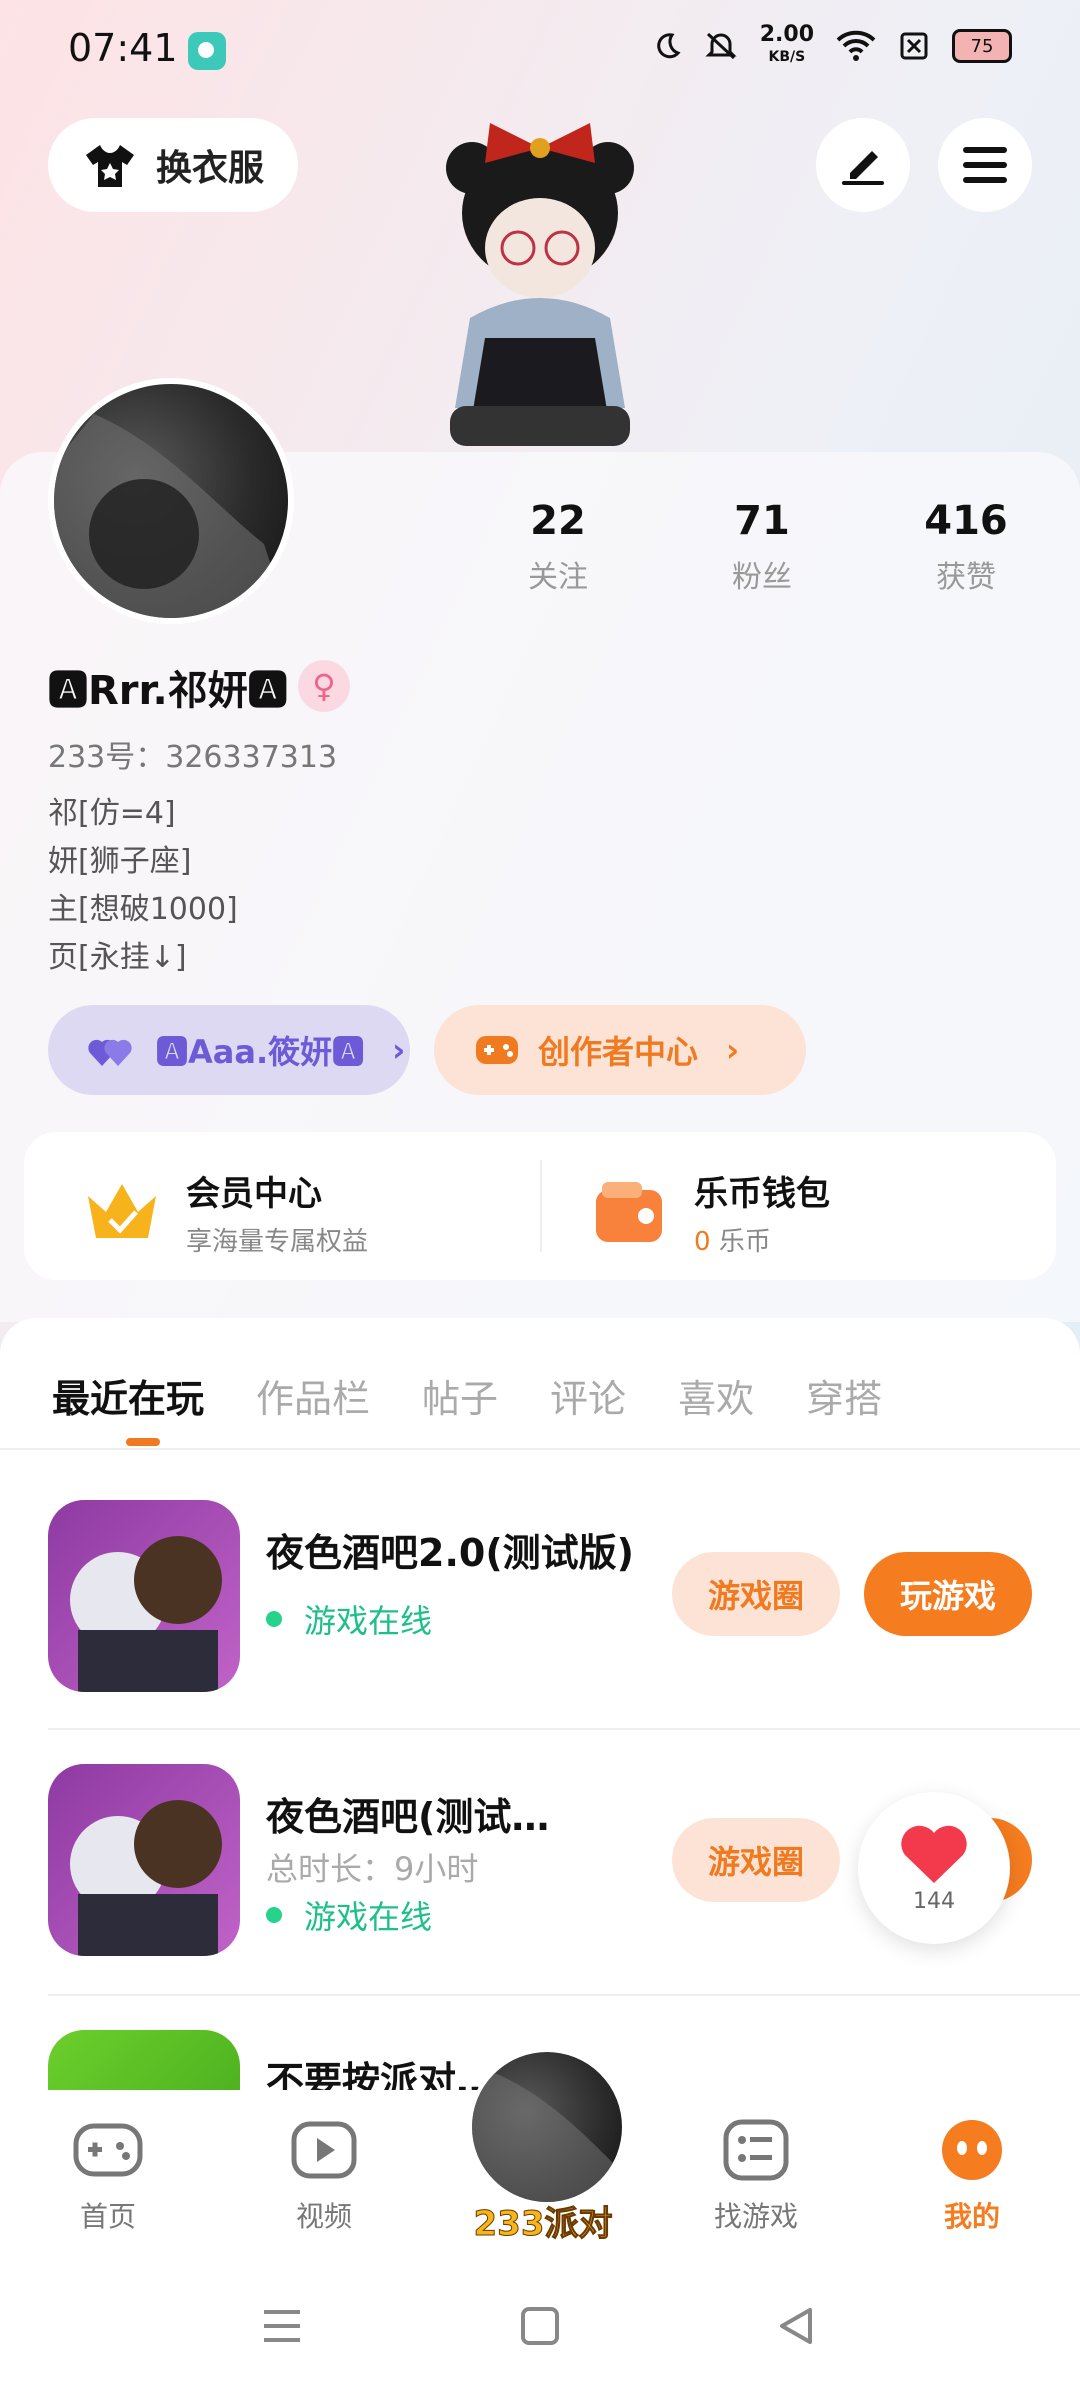 The image size is (1080, 2400). What do you see at coordinates (934, 1854) in the screenshot?
I see `heart-icon` at bounding box center [934, 1854].